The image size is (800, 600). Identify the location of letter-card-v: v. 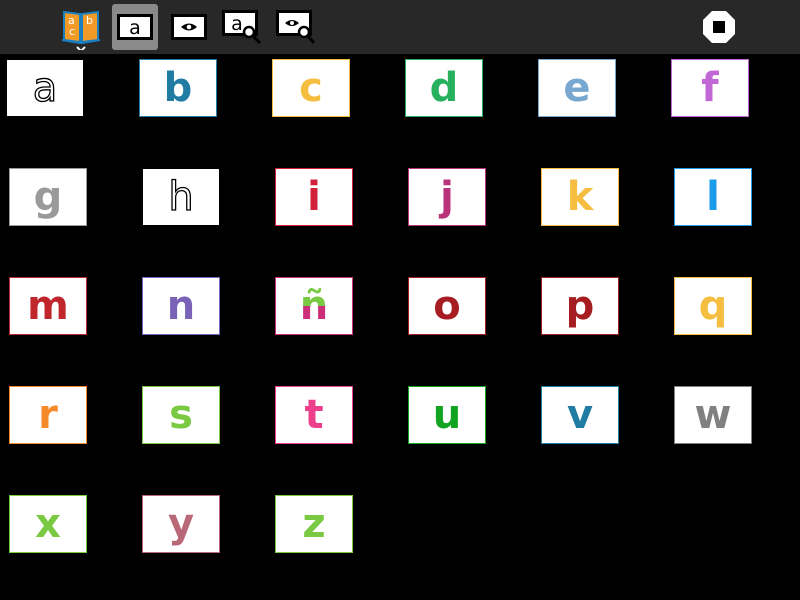
(580, 415).